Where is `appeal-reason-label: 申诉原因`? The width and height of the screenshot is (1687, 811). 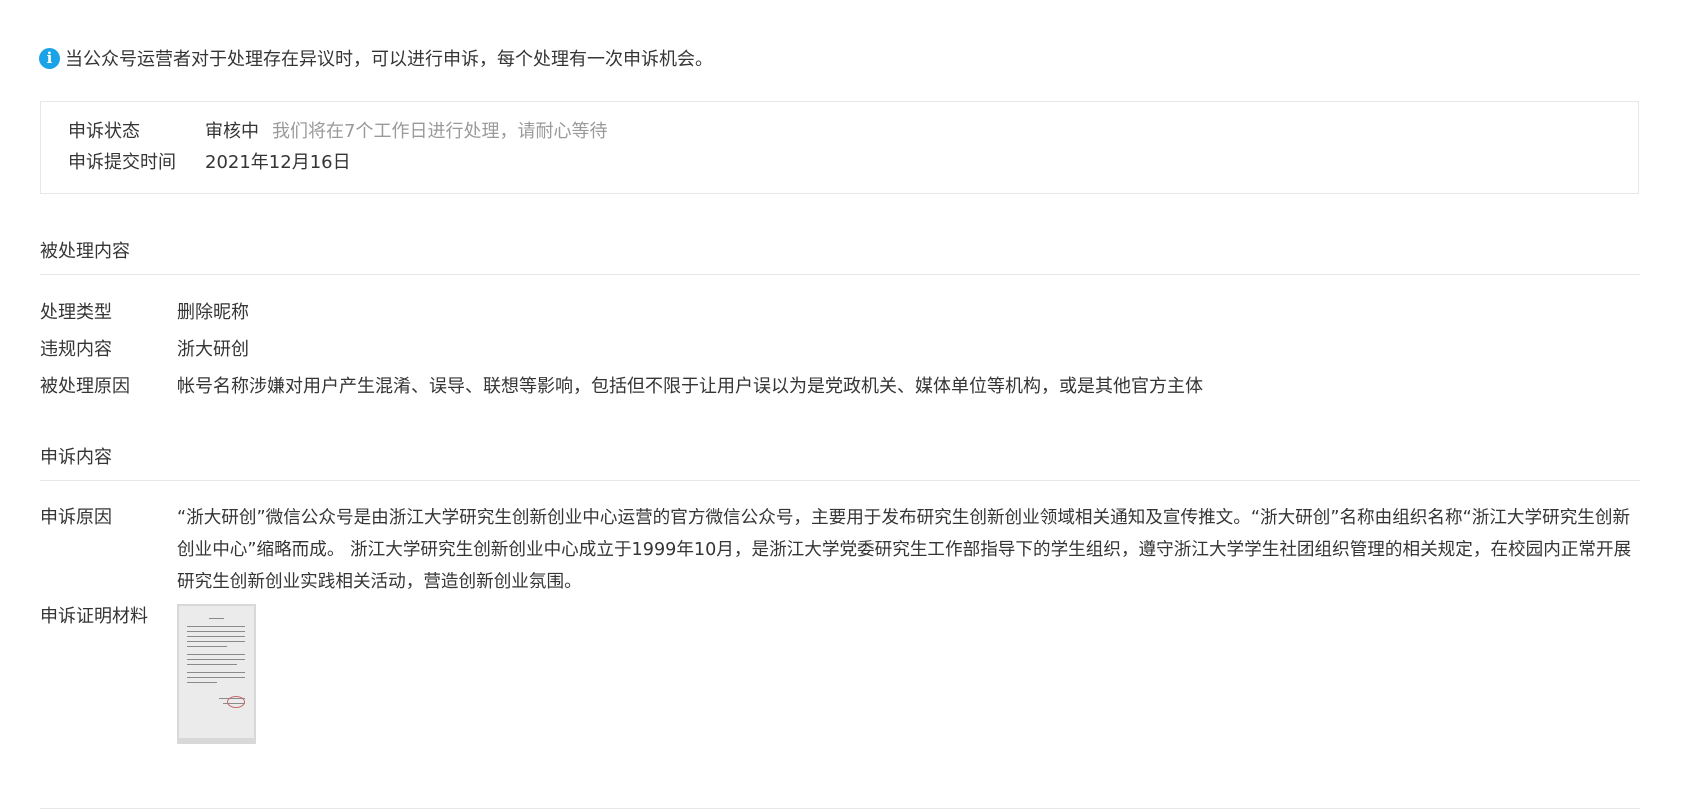
appeal-reason-label: 申诉原因 is located at coordinates (76, 517).